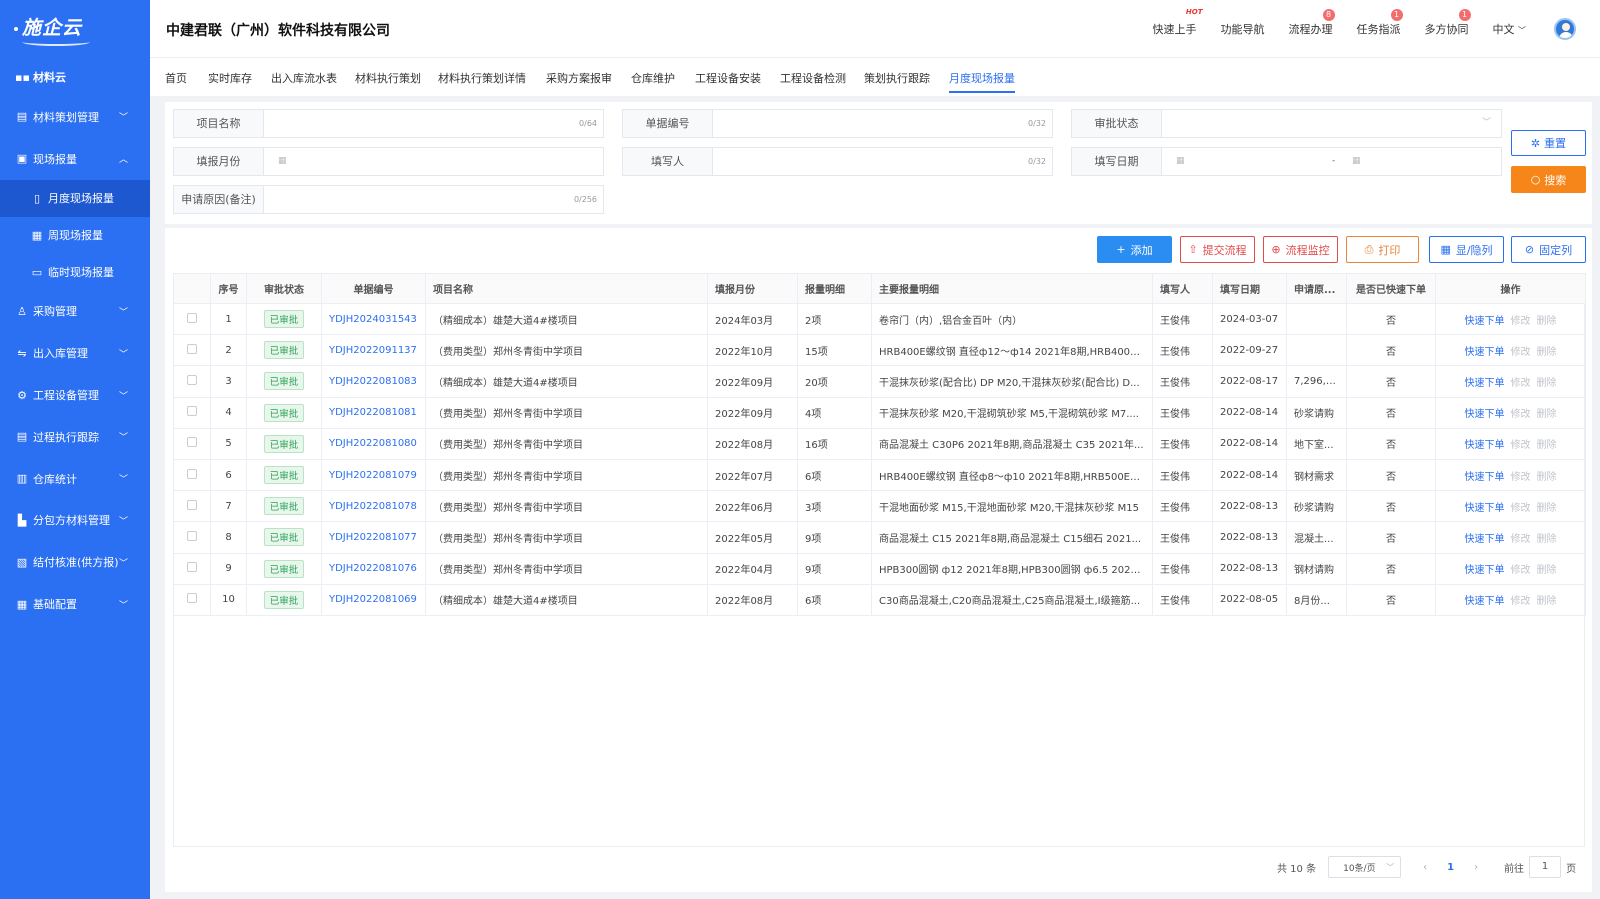 This screenshot has height=899, width=1600. I want to click on sidebar-item-materials-cloud: ▪▪ 材料云, so click(75, 77).